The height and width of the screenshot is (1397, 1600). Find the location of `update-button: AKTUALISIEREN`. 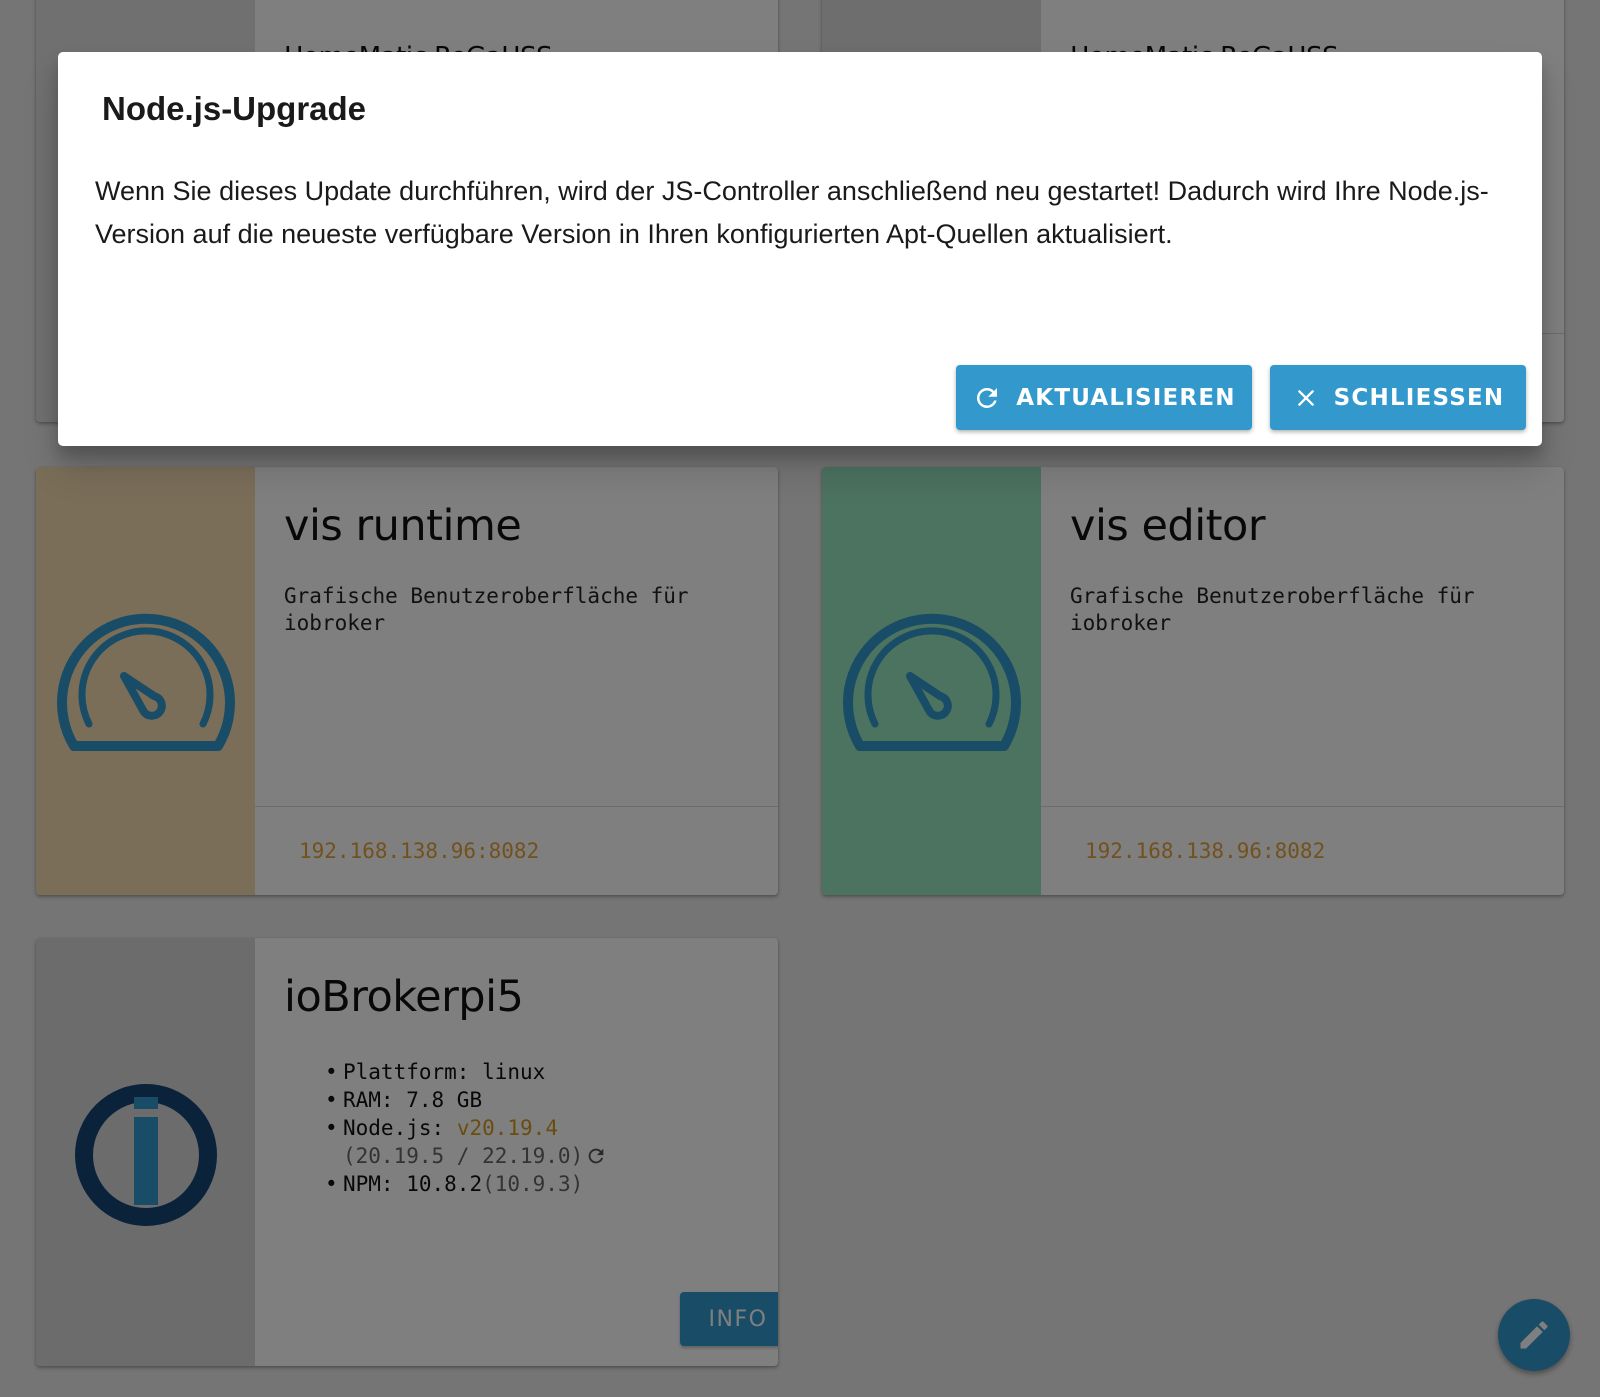

update-button: AKTUALISIEREN is located at coordinates (1104, 397).